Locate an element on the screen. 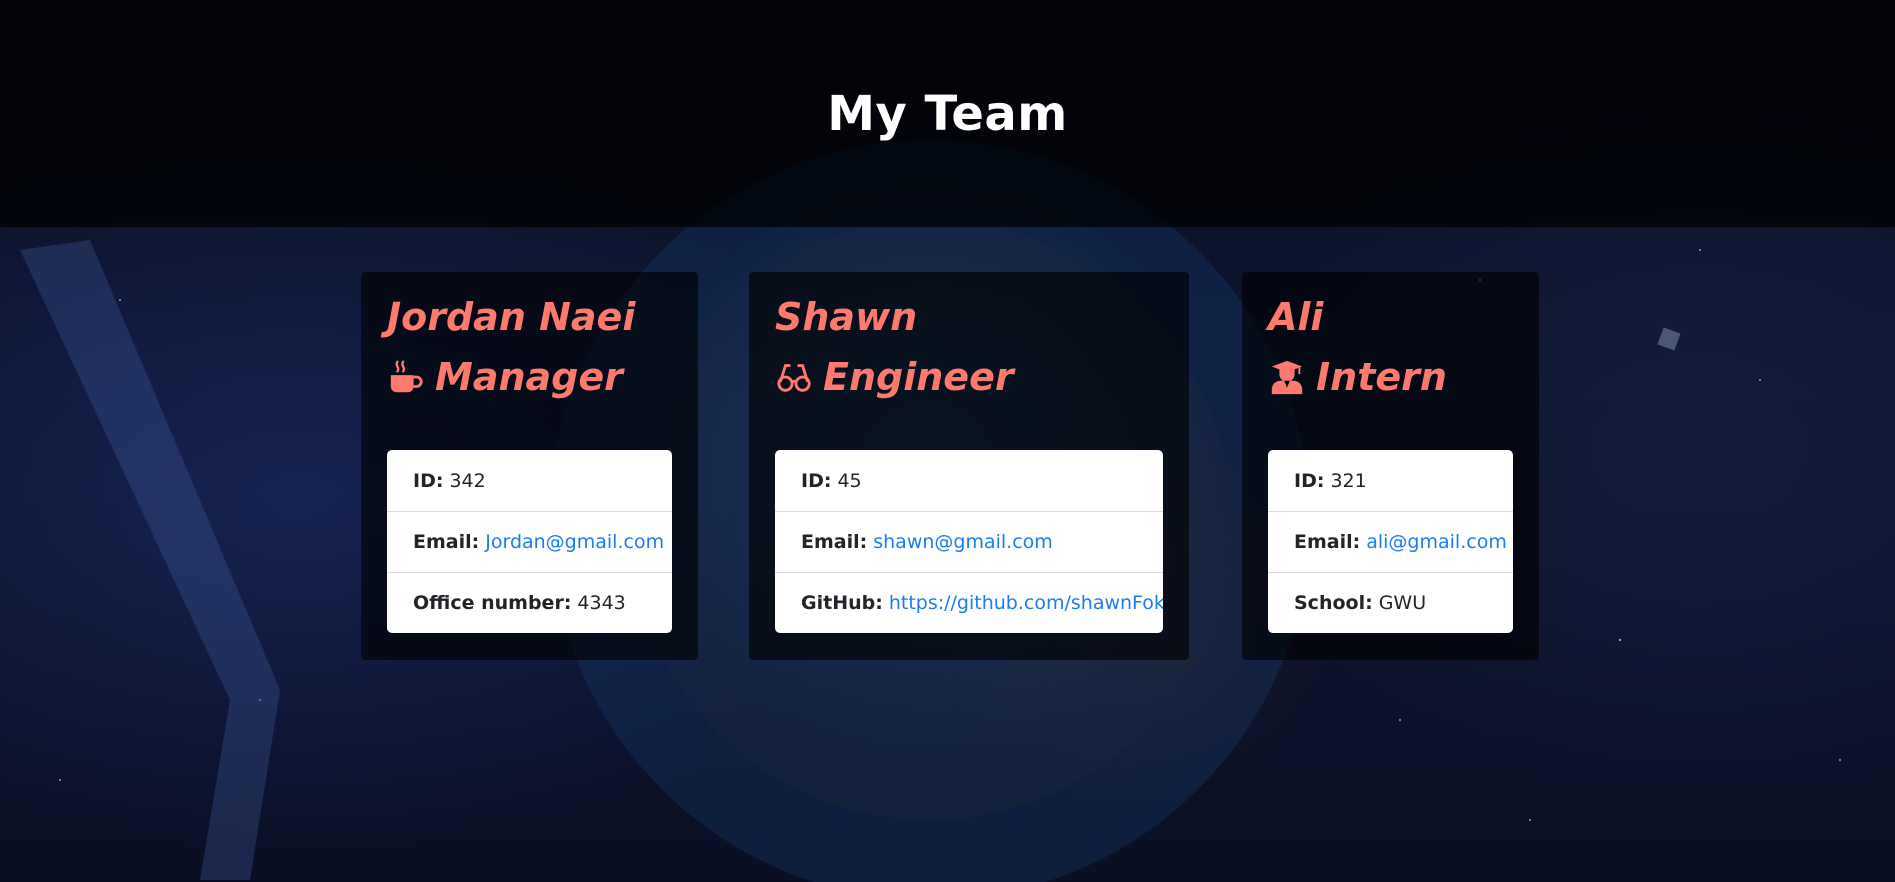 Image resolution: width=1895 pixels, height=882 pixels. employee-card-manager: Jordan Naei Manager ID: 342 Email is located at coordinates (529, 466).